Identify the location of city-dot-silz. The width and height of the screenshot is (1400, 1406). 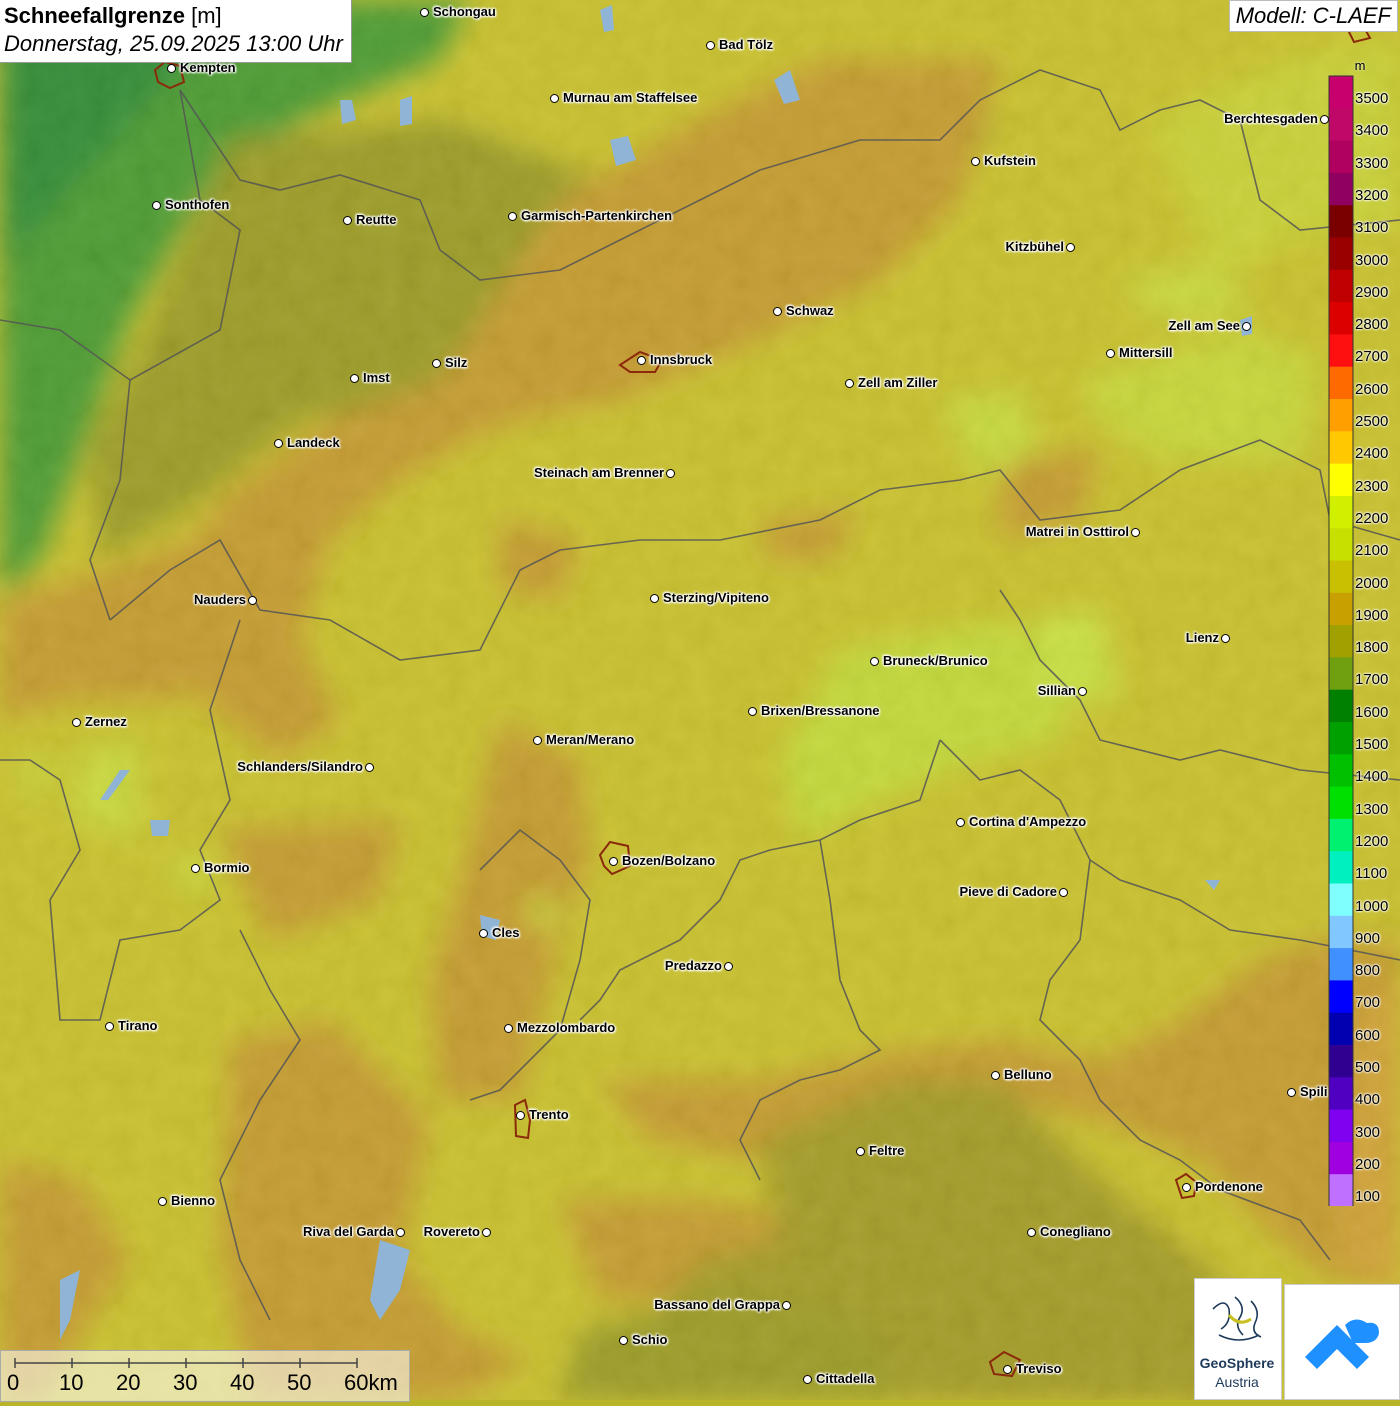
(436, 363).